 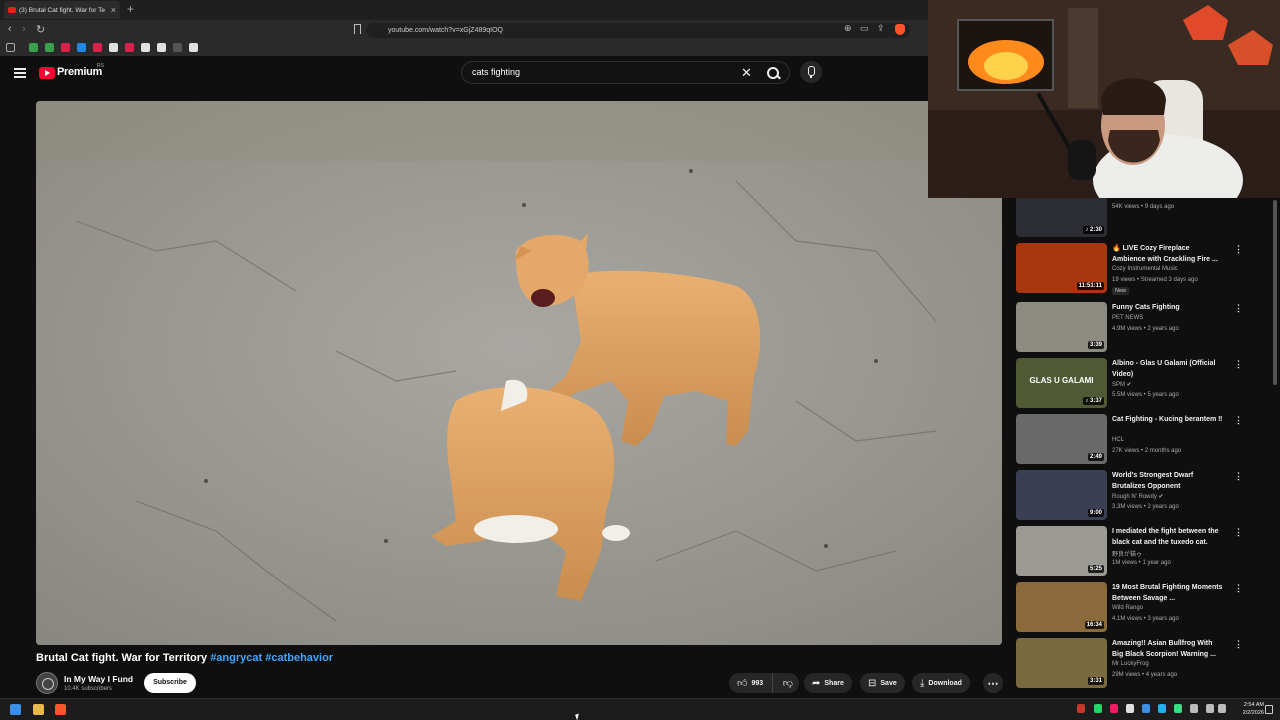 What do you see at coordinates (773, 73) in the screenshot?
I see `search-icon` at bounding box center [773, 73].